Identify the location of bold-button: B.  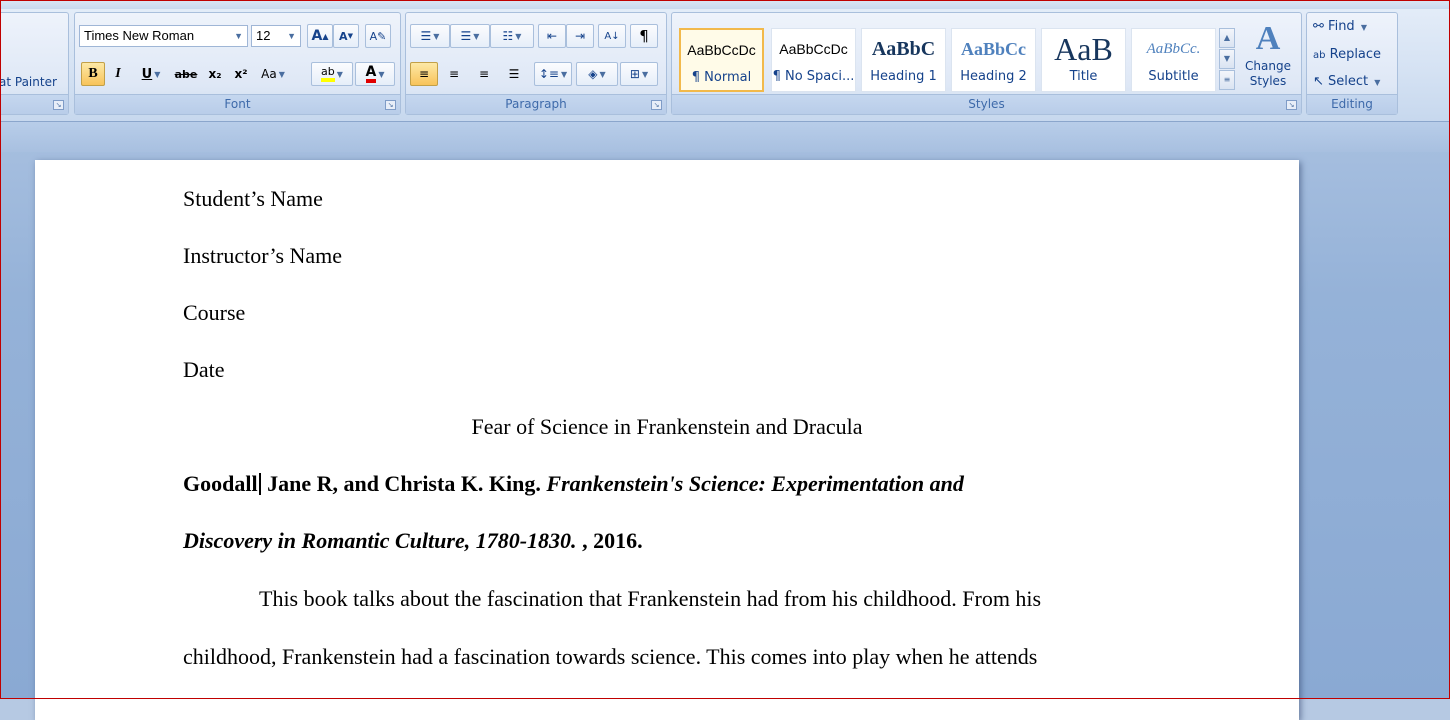
(93, 74).